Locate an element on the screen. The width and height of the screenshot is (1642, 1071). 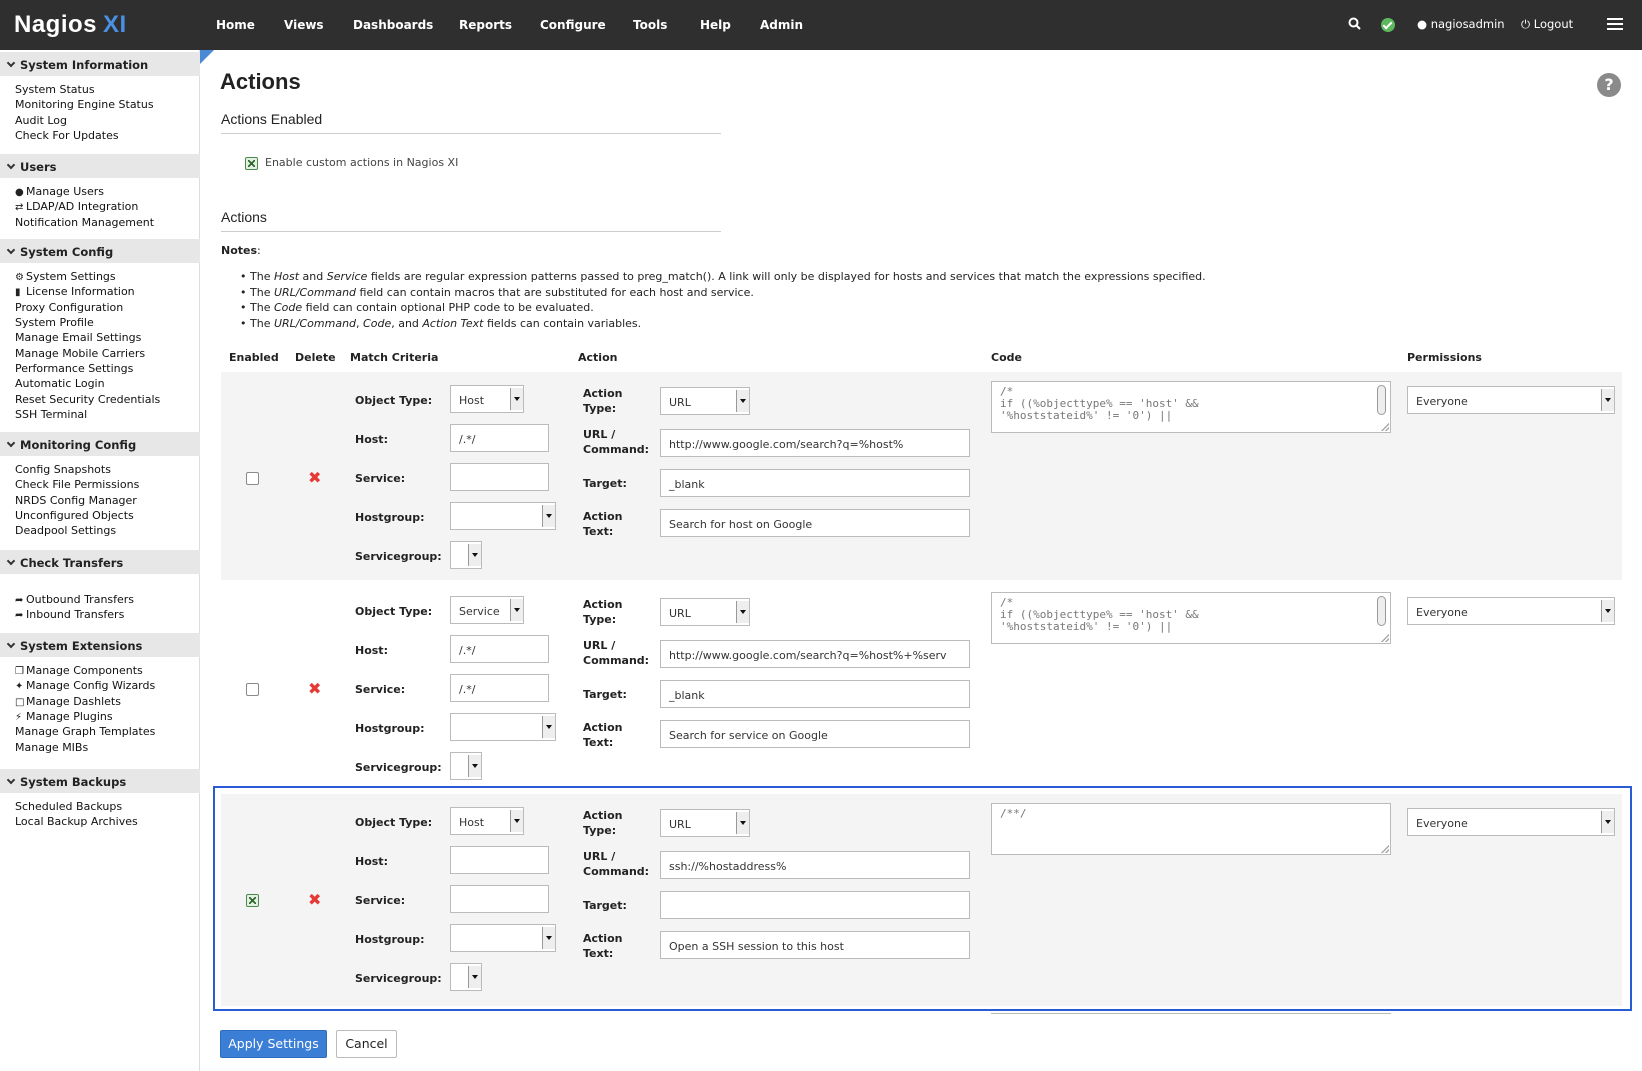
sidebar-item-ldap-ad: ⇄ LDAP/AD Integration is located at coordinates (76, 206).